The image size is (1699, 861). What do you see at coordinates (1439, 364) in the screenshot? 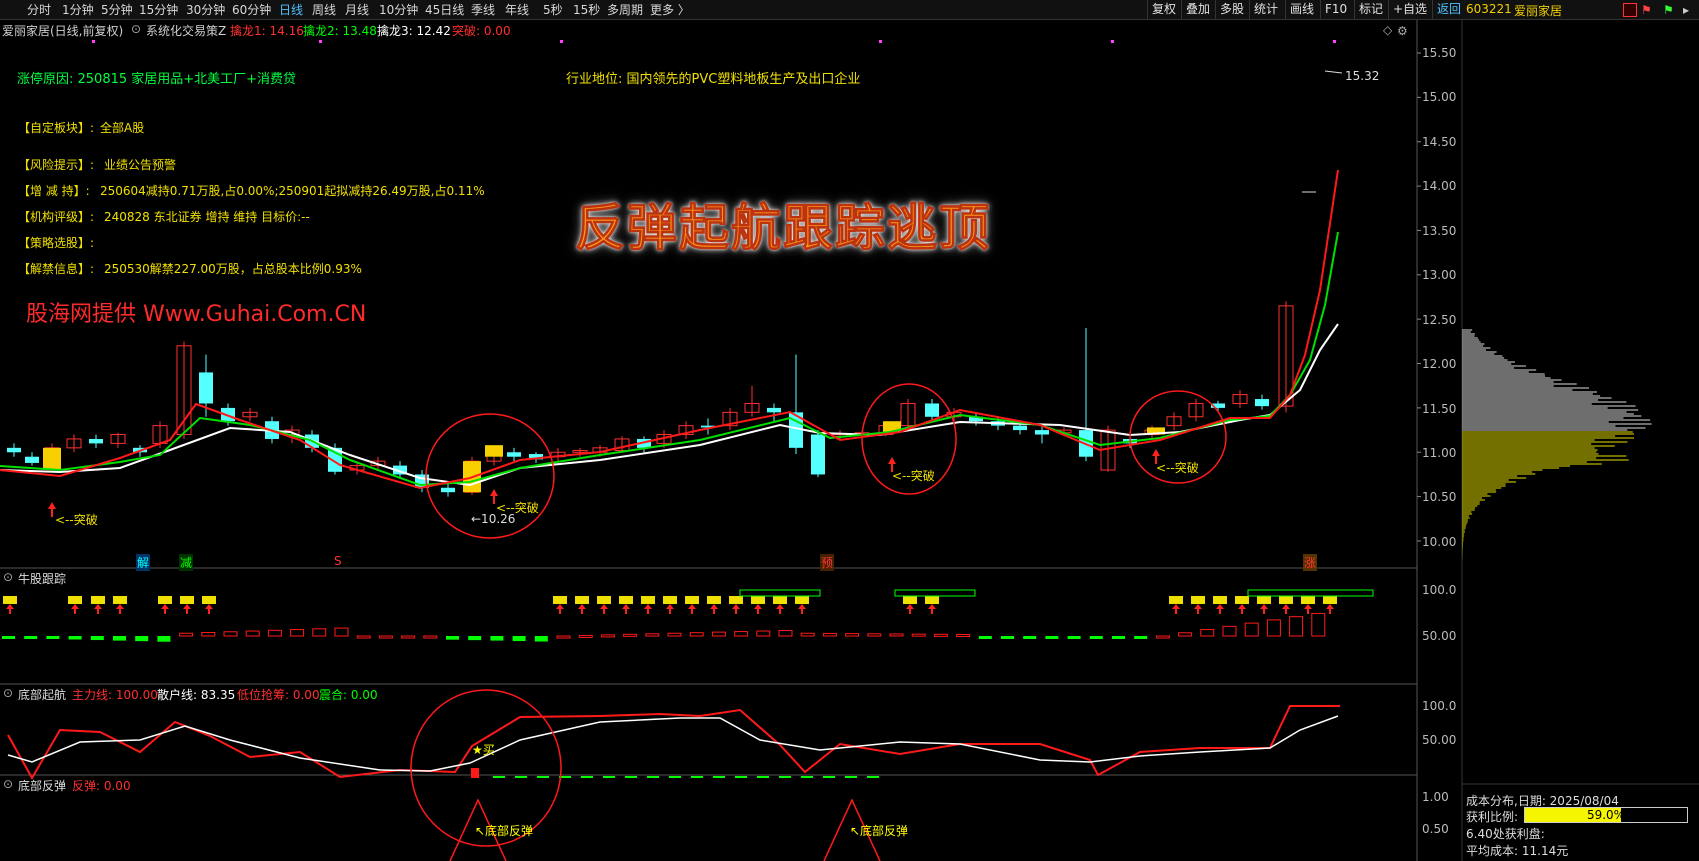
I see `y-tick-main-7: 12.00` at bounding box center [1439, 364].